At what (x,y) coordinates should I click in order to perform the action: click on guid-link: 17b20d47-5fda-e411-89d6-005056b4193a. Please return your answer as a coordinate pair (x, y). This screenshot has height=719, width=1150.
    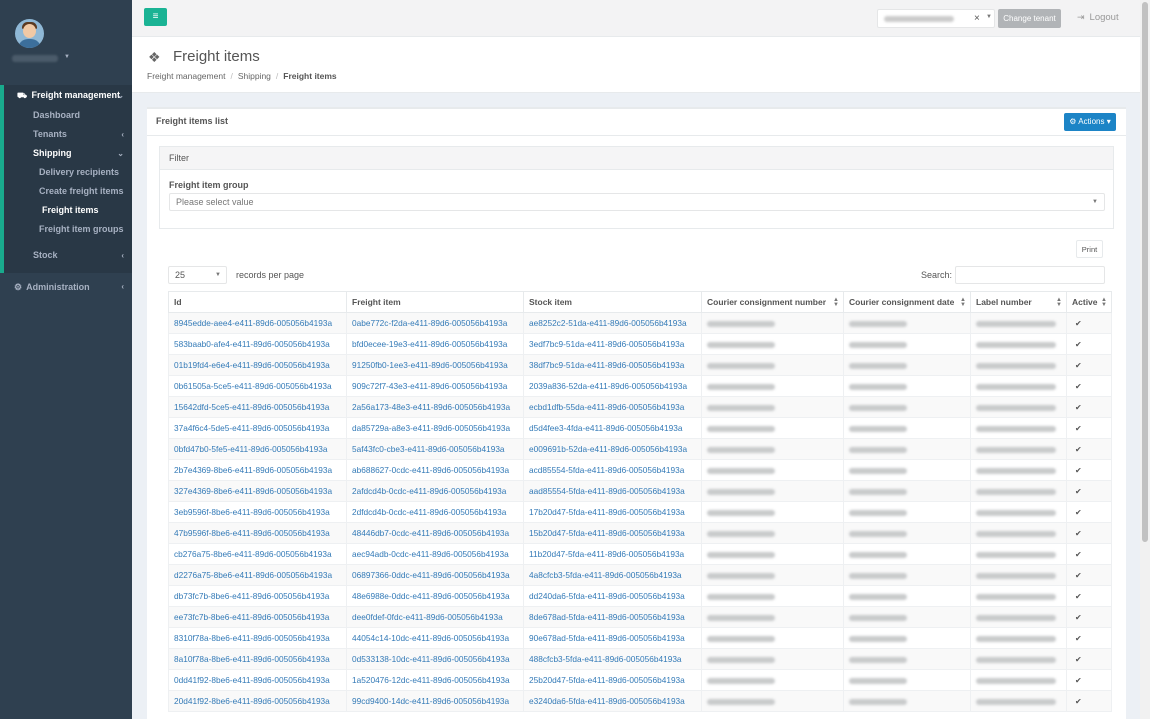
    Looking at the image, I should click on (607, 512).